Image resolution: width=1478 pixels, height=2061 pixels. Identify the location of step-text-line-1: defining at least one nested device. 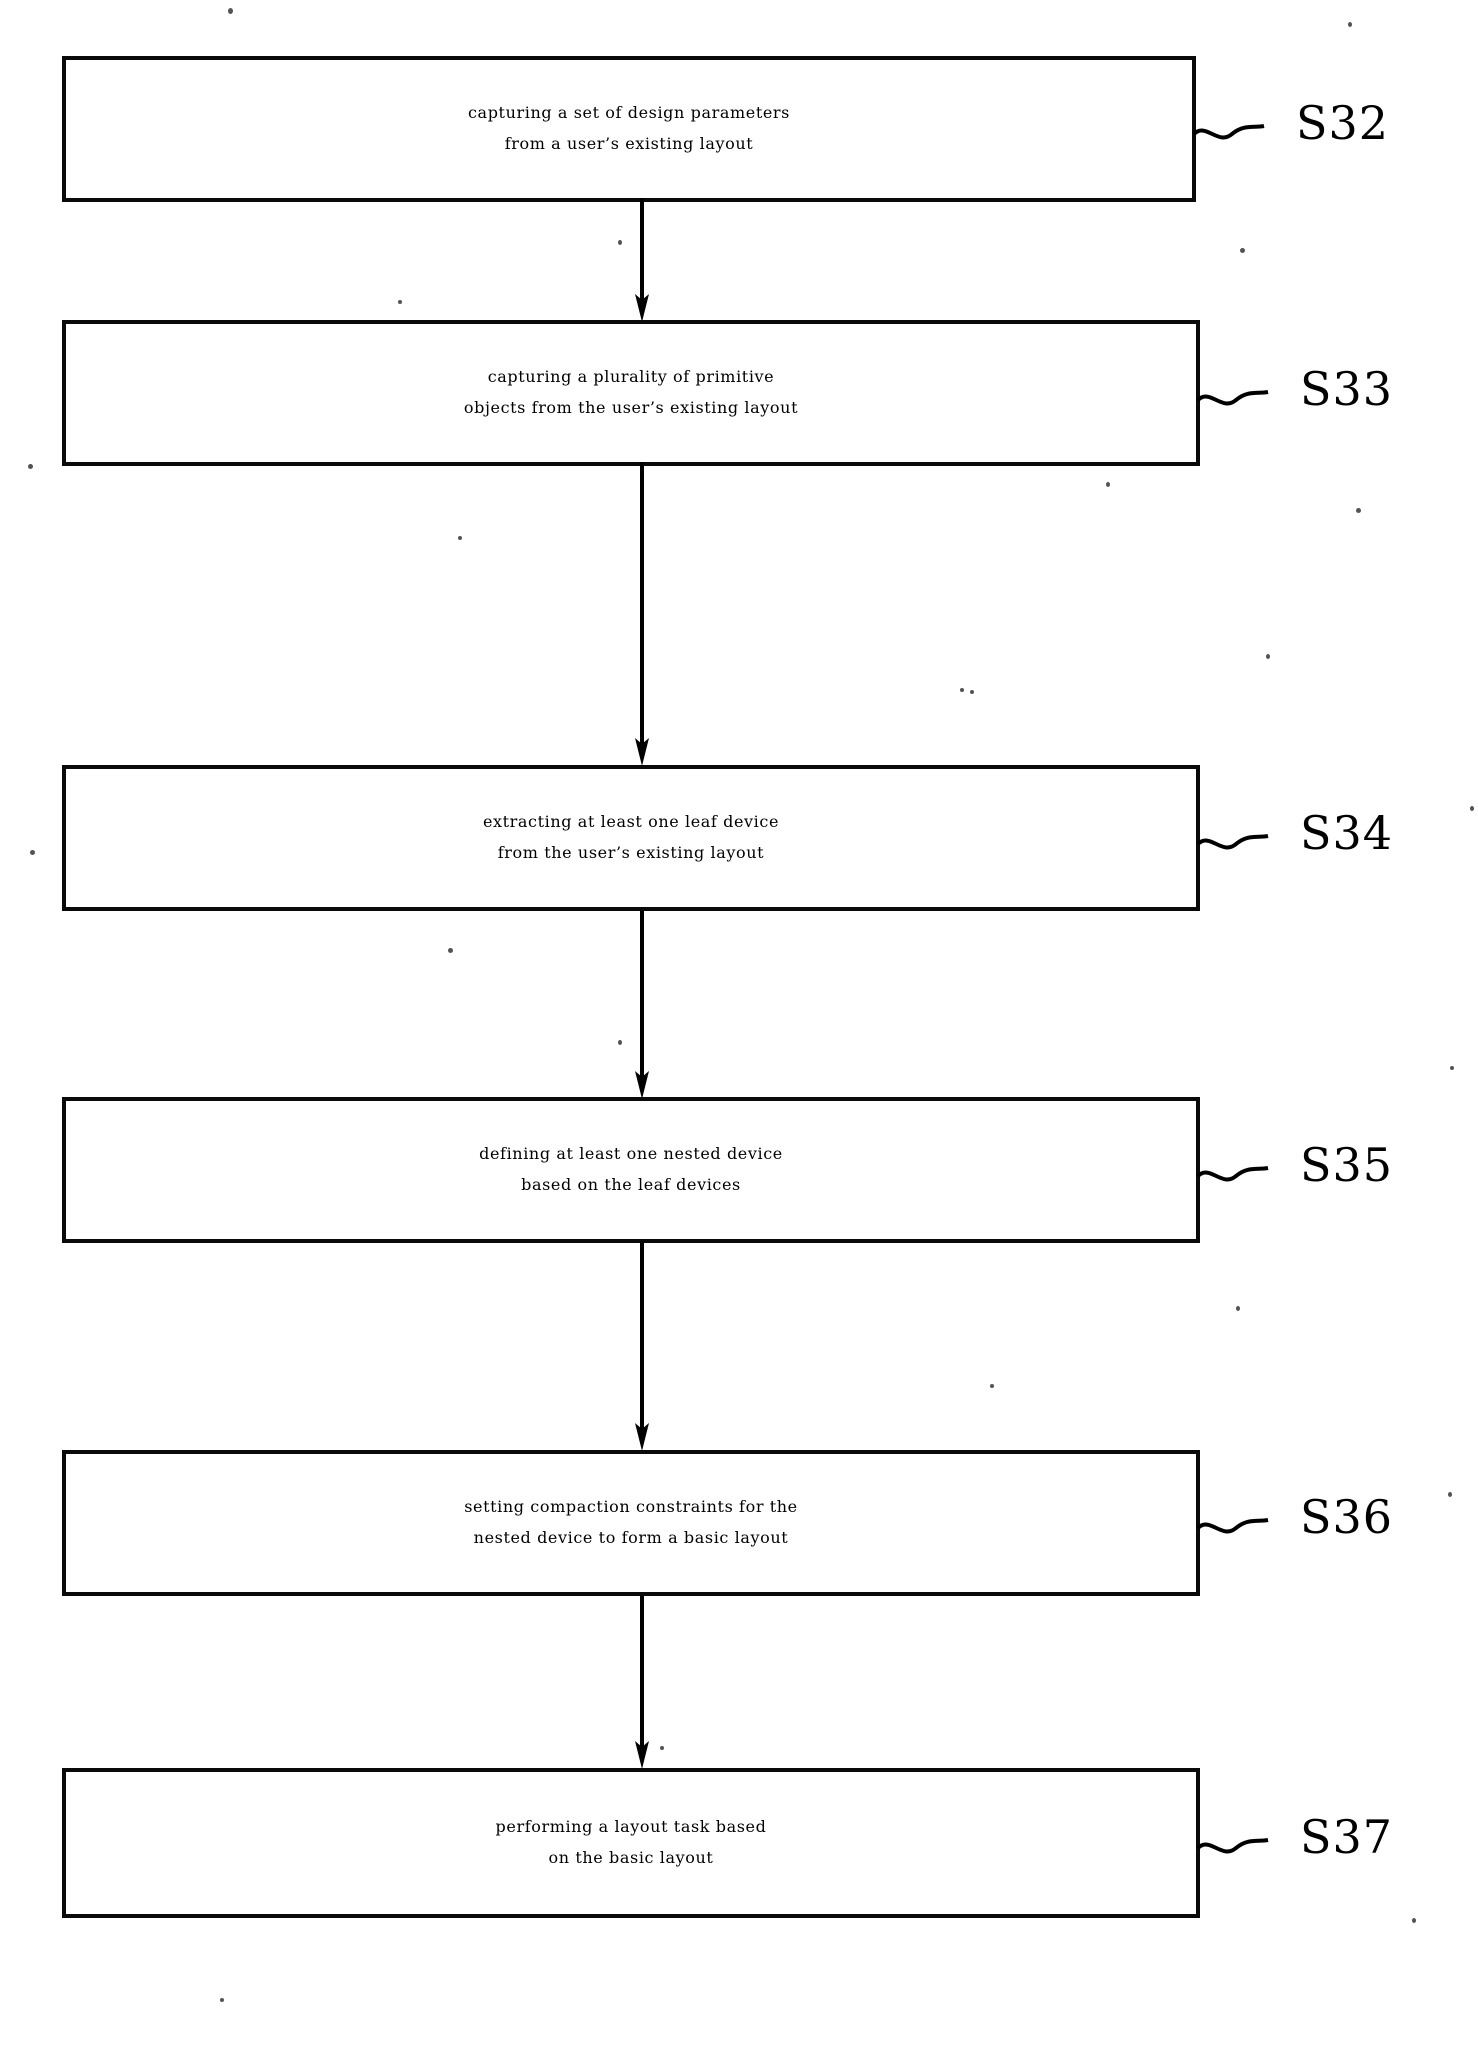
(631, 1154).